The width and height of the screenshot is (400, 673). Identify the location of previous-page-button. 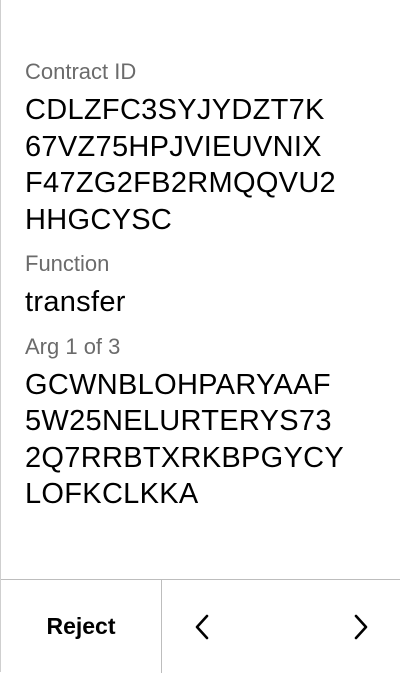
(202, 626).